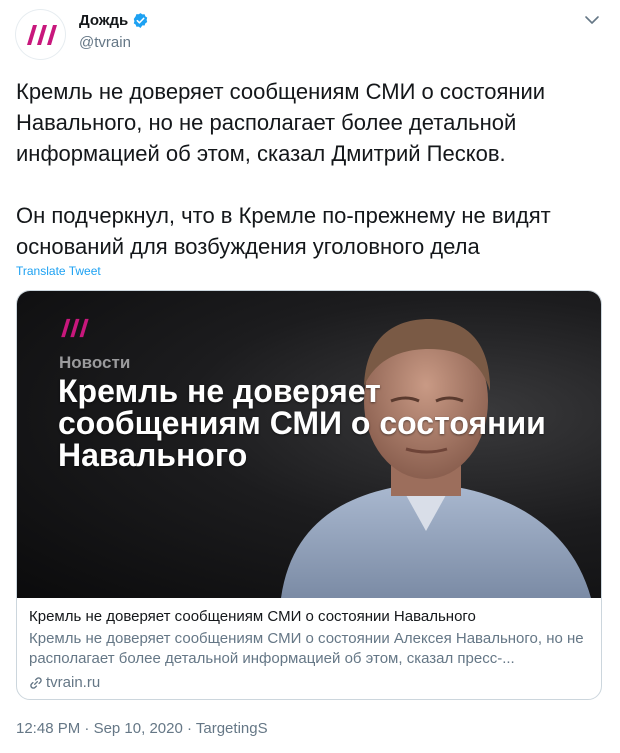 Image resolution: width=620 pixels, height=753 pixels. What do you see at coordinates (138, 728) in the screenshot?
I see `tweet-date: Sep 10, 2020` at bounding box center [138, 728].